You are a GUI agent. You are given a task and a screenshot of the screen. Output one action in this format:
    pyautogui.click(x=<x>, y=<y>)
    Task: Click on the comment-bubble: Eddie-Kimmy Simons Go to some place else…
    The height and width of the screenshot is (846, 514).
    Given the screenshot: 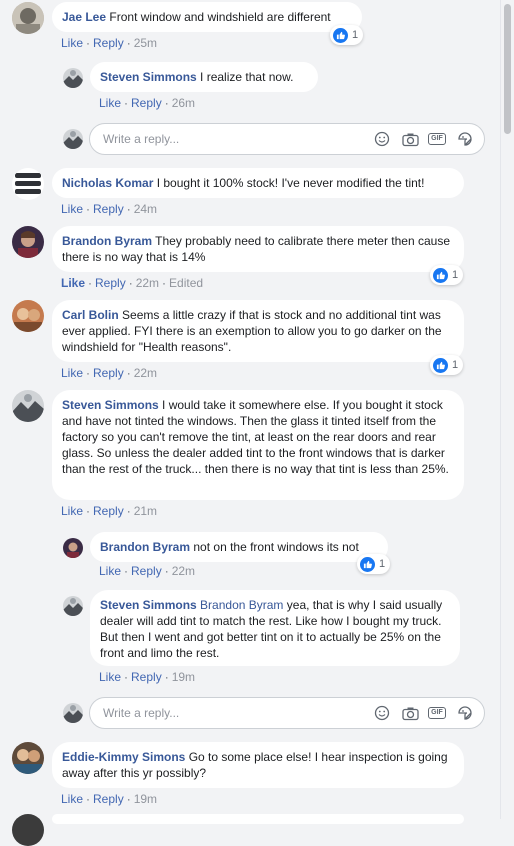 What is the action you would take?
    pyautogui.click(x=258, y=765)
    